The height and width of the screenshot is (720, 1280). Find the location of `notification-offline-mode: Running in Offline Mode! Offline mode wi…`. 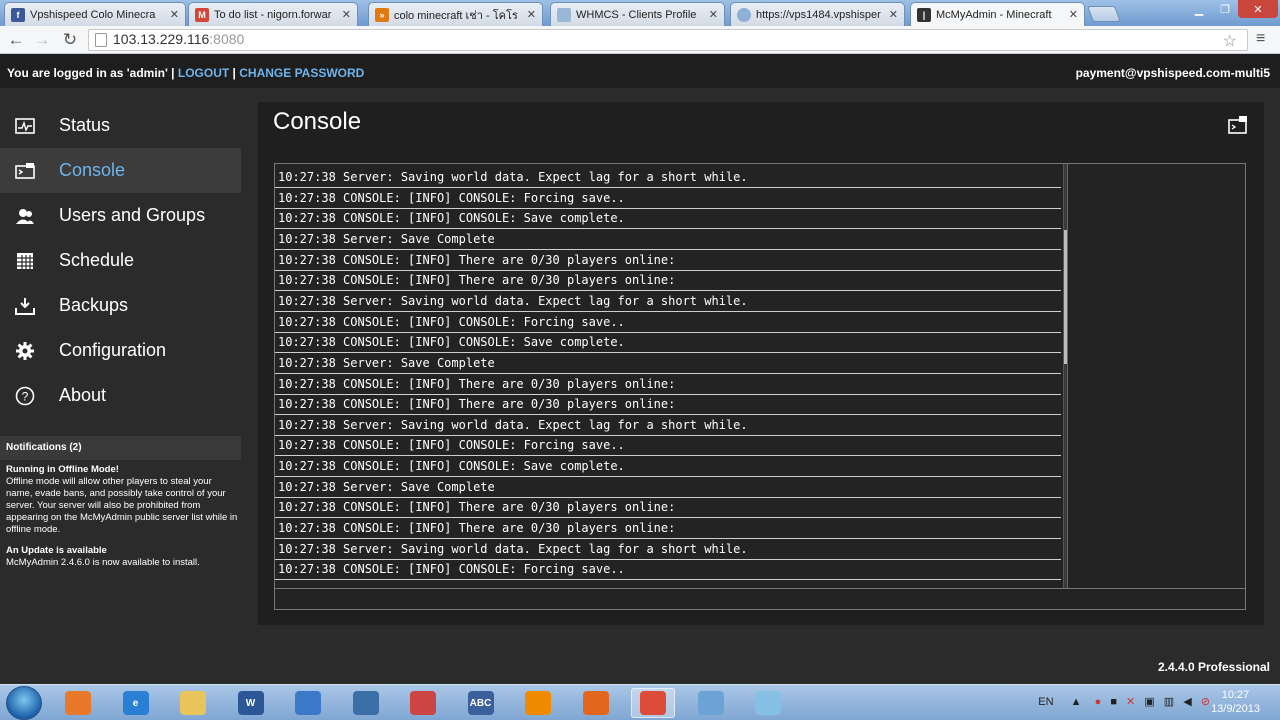

notification-offline-mode: Running in Offline Mode! Offline mode wi… is located at coordinates (122, 500).